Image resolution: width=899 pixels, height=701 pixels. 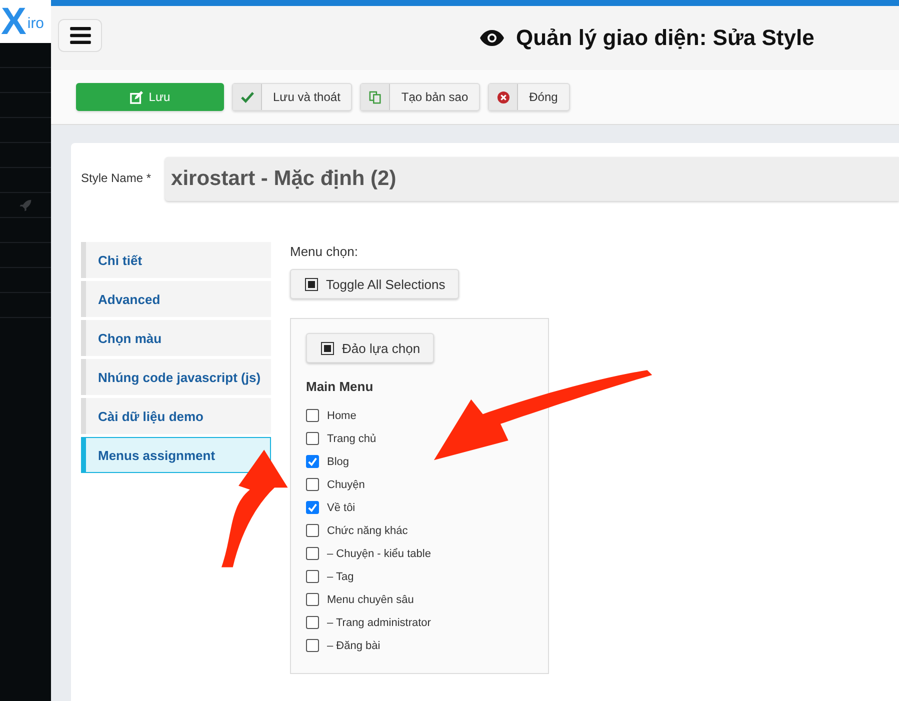 I want to click on menu-item-label: – Tag, so click(x=340, y=576).